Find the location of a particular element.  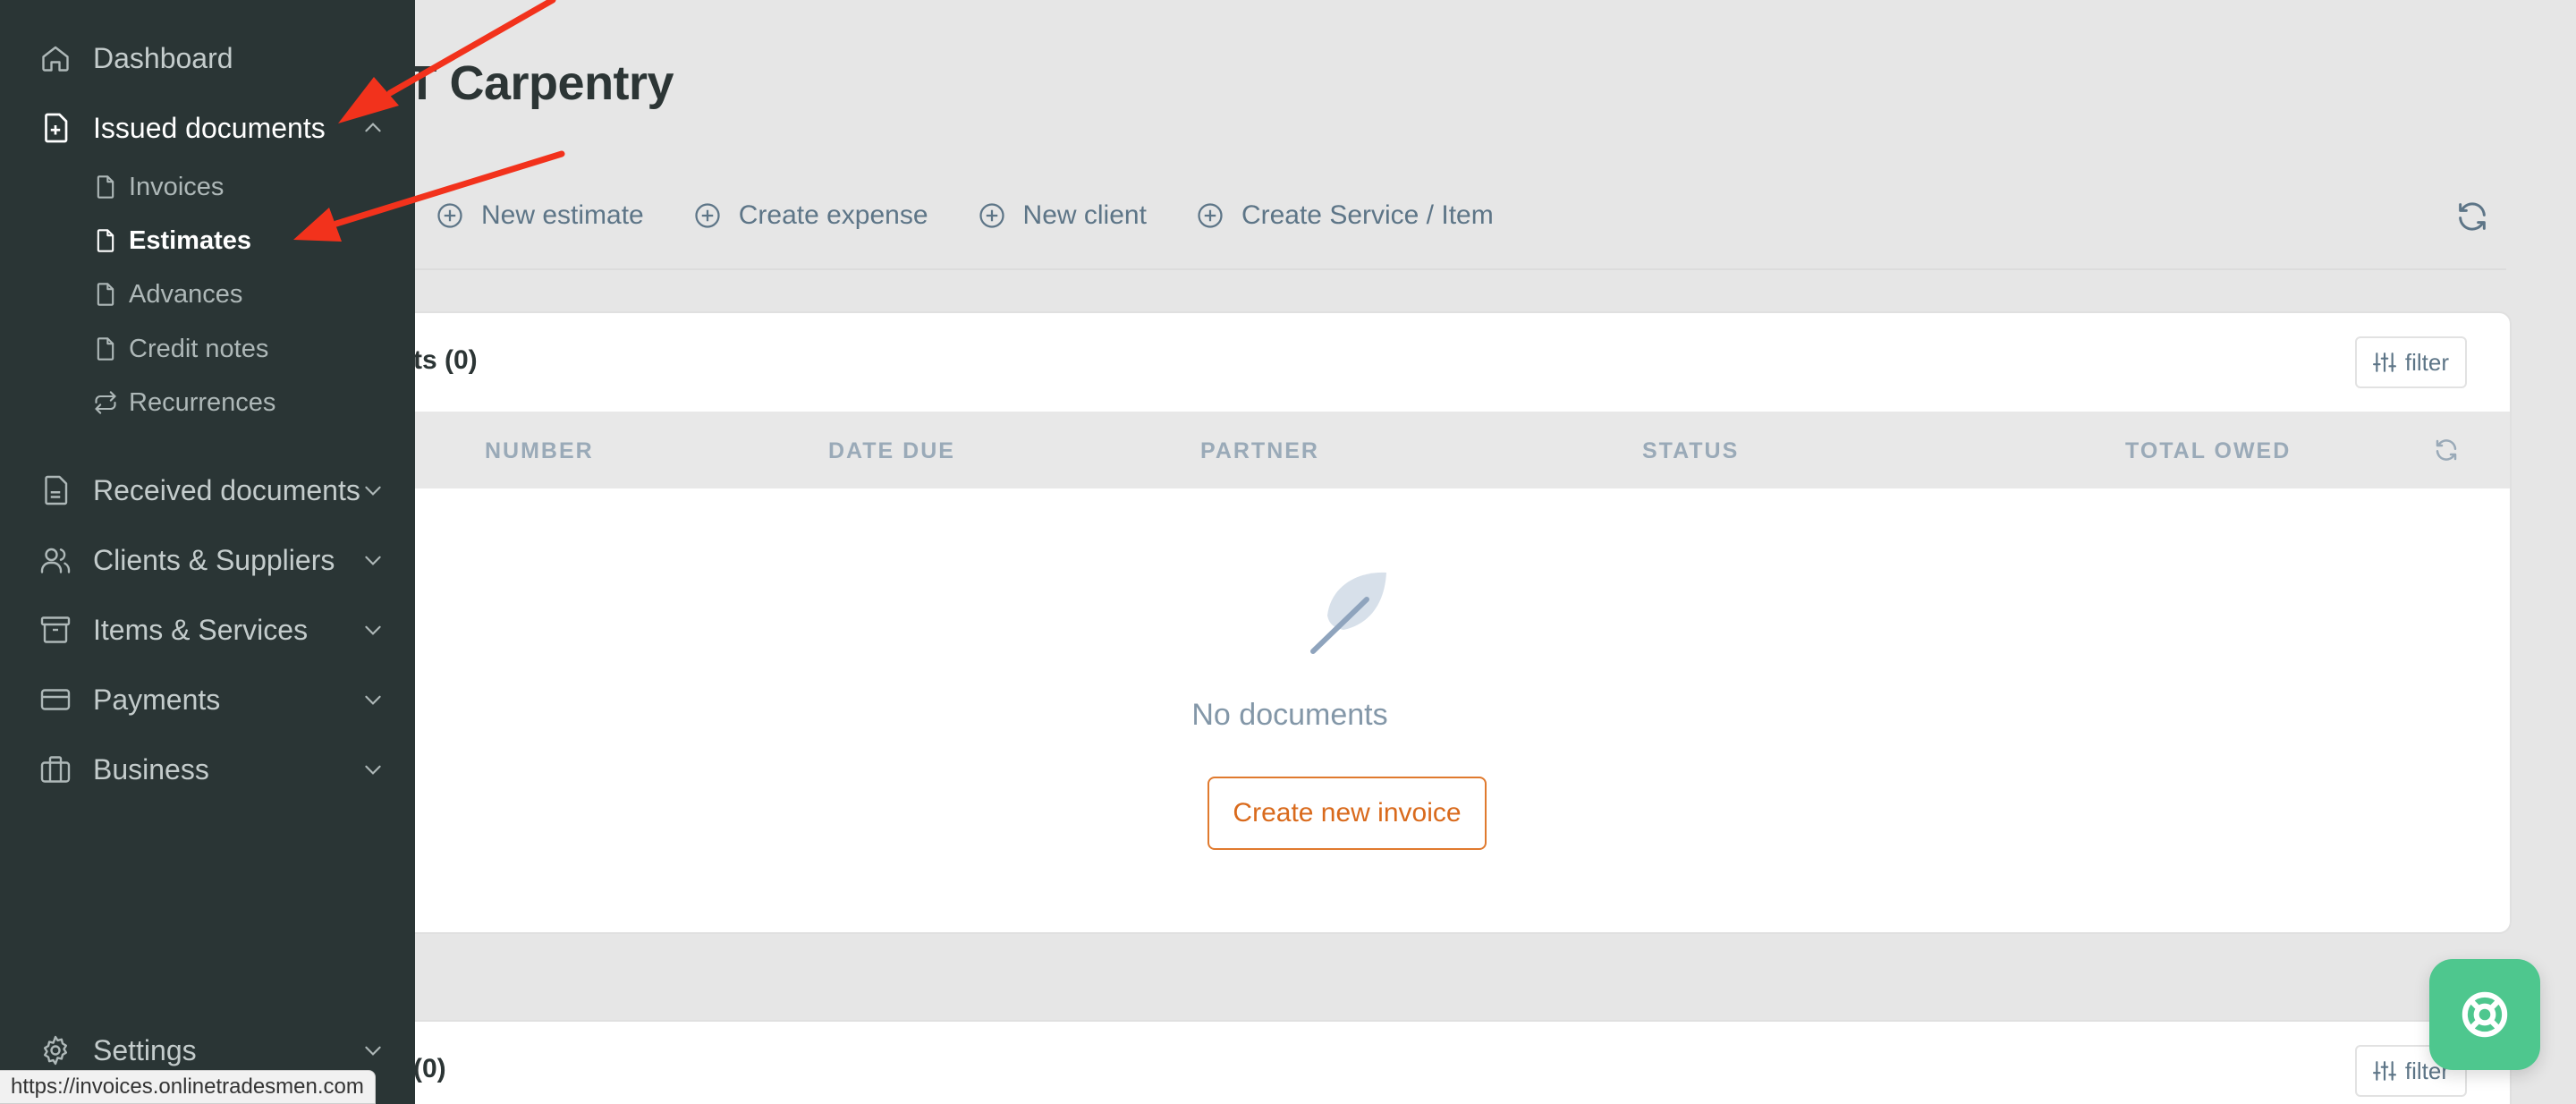

sidebar-item-items-services: Items & Services is located at coordinates (207, 630).